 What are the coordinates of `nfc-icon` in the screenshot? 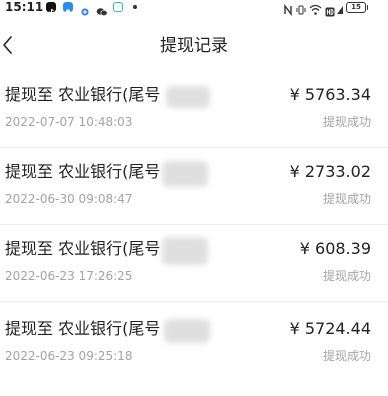 It's located at (288, 10).